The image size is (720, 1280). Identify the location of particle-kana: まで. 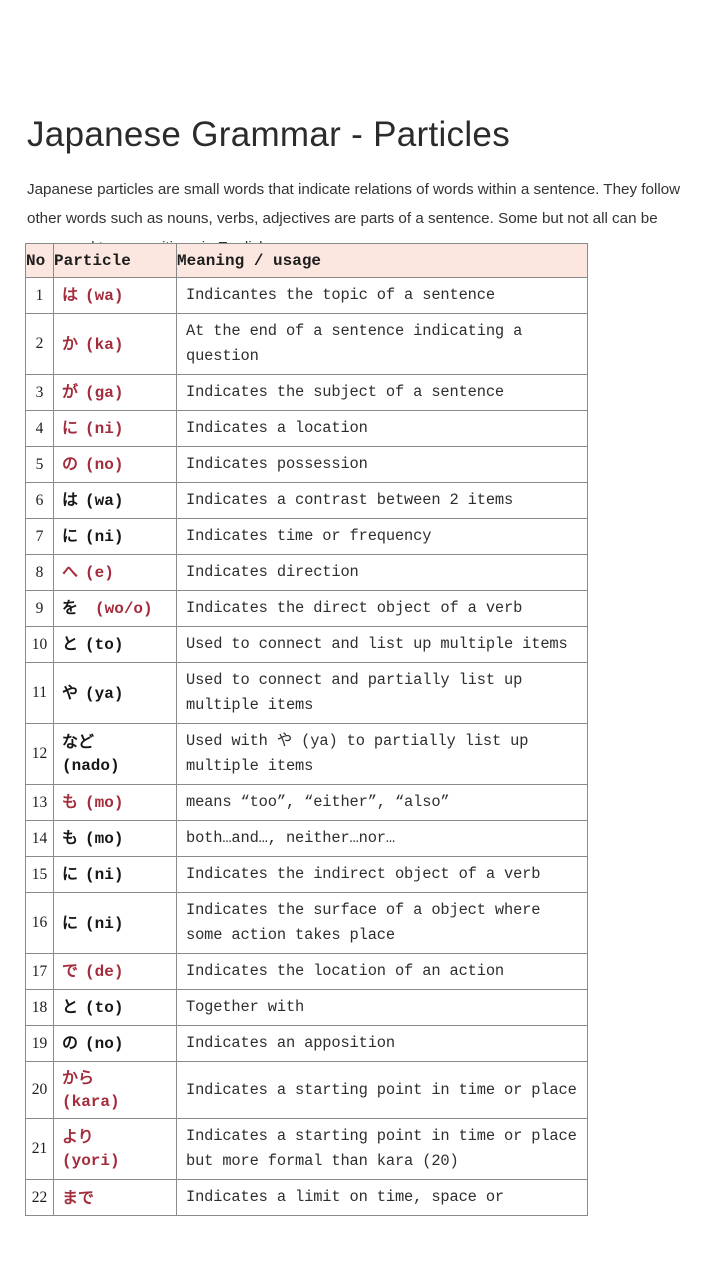
(78, 1197).